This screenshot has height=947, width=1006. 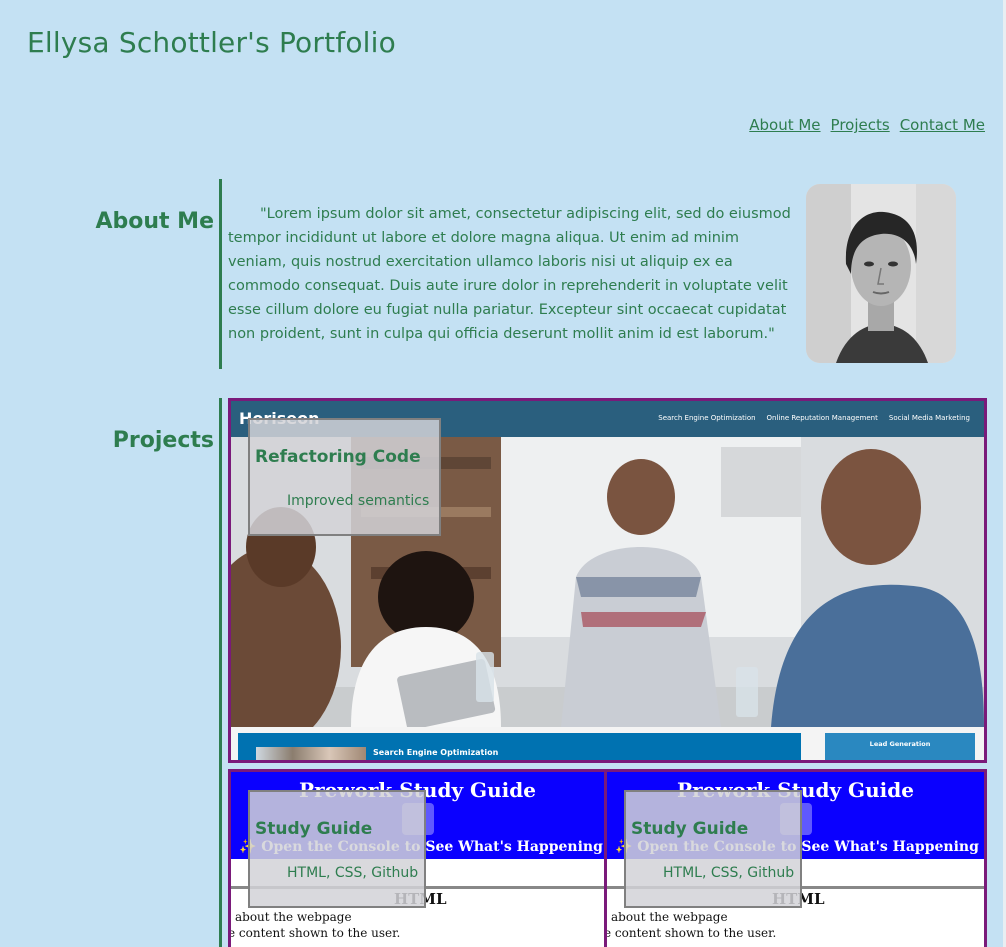 What do you see at coordinates (220, 672) in the screenshot?
I see `projects-divider` at bounding box center [220, 672].